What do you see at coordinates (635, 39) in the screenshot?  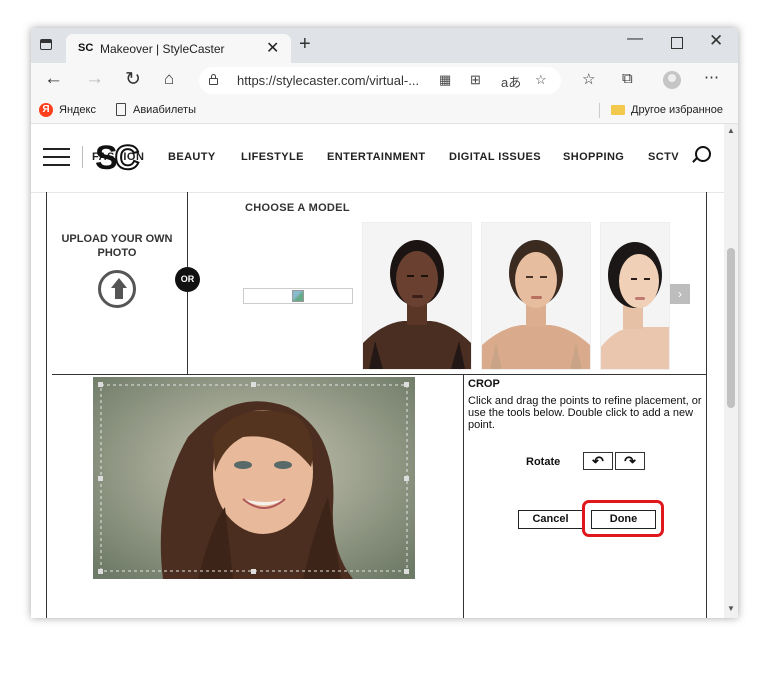 I see `minimize-icon: —` at bounding box center [635, 39].